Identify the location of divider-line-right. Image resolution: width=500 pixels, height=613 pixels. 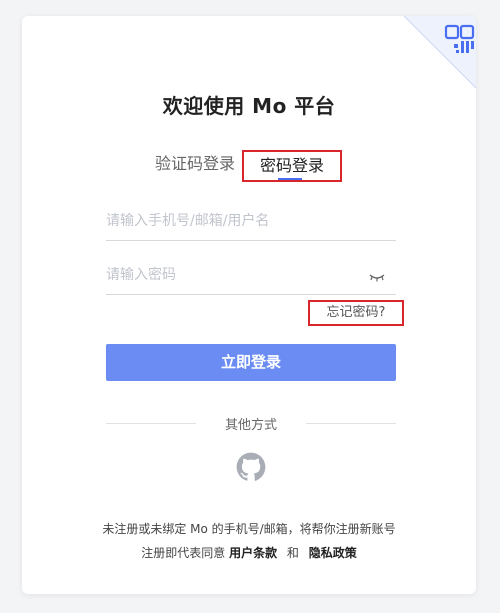
(351, 423).